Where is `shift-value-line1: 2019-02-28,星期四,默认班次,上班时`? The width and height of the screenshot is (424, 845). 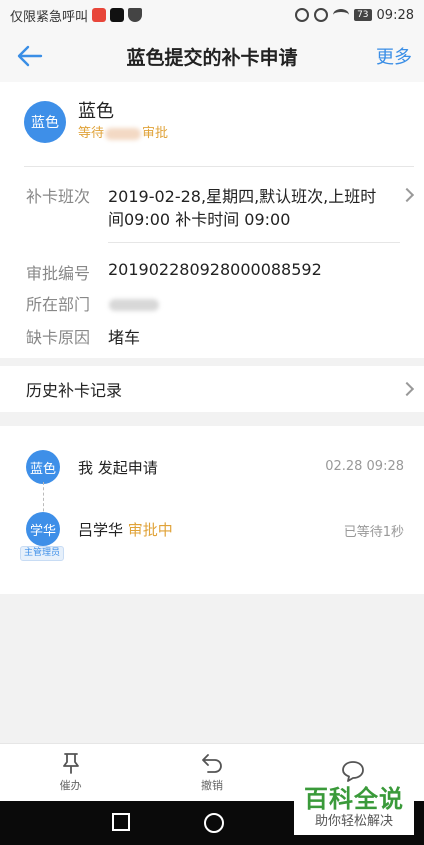 shift-value-line1: 2019-02-28,星期四,默认班次,上班时 is located at coordinates (242, 196).